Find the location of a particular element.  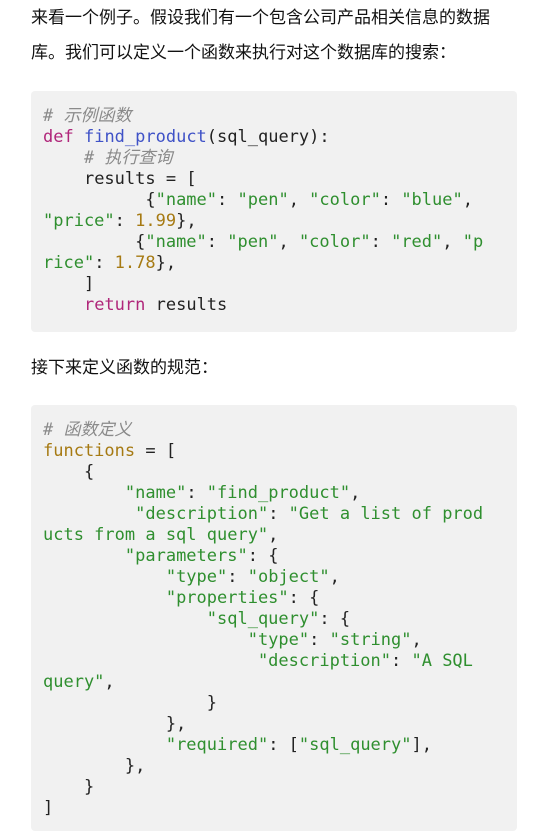

function-name: find_product is located at coordinates (145, 137).